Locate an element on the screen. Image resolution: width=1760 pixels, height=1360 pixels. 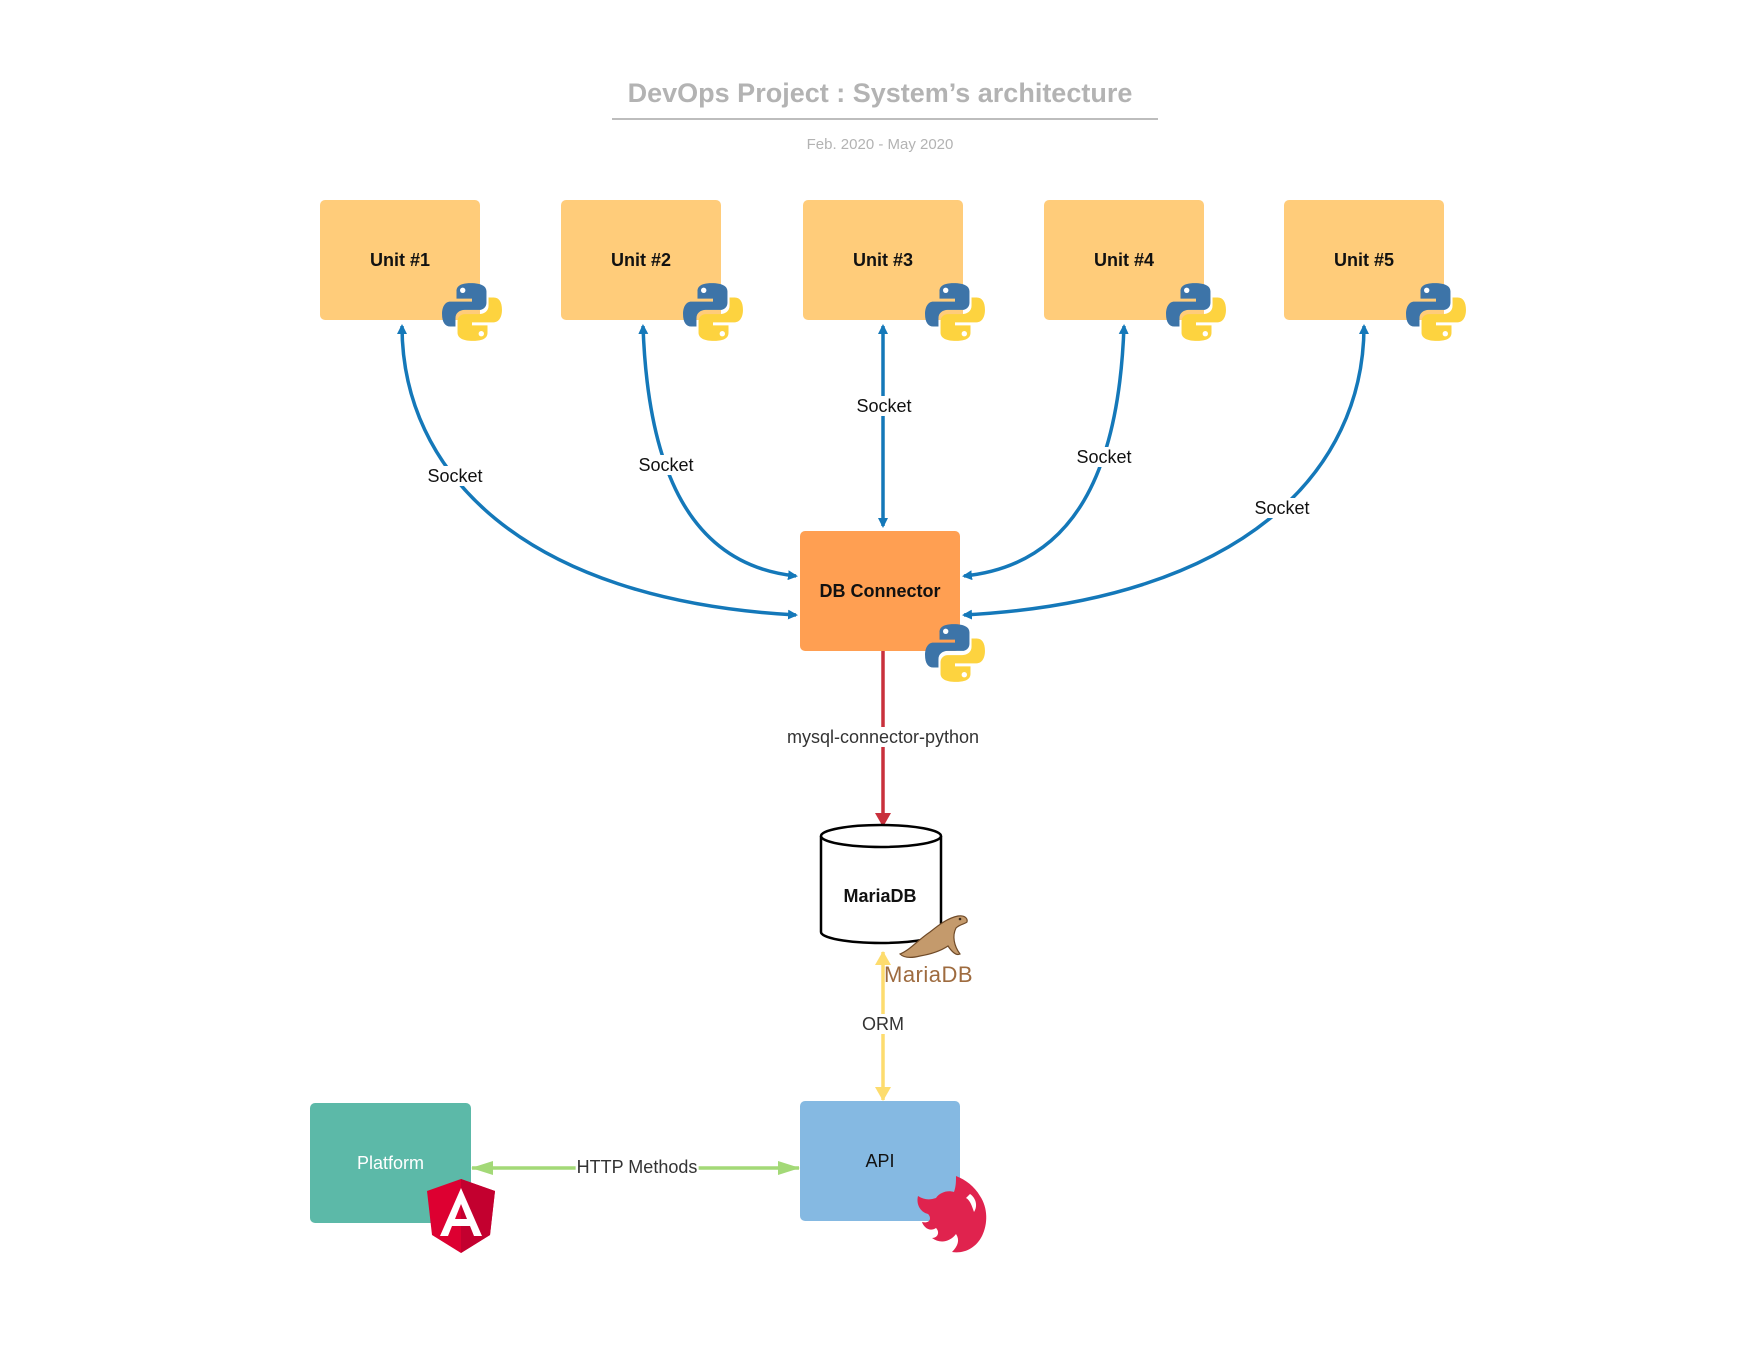
unit-5-label: Unit #5 is located at coordinates (1363, 259).